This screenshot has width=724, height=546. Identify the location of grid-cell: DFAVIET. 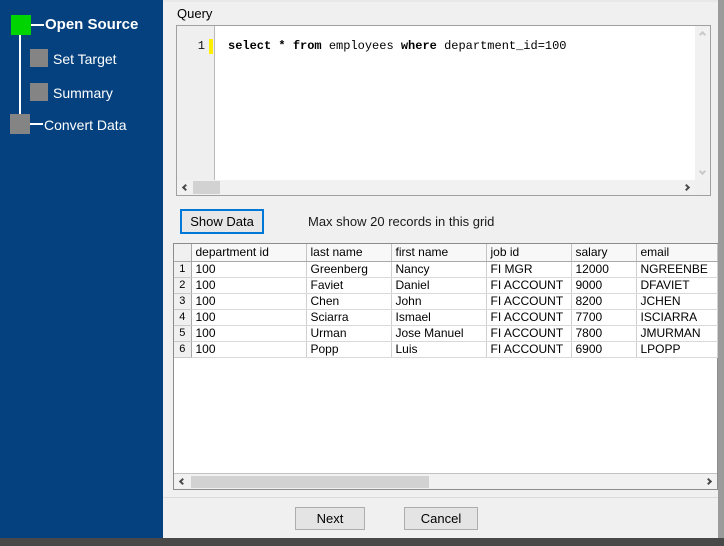
(677, 285).